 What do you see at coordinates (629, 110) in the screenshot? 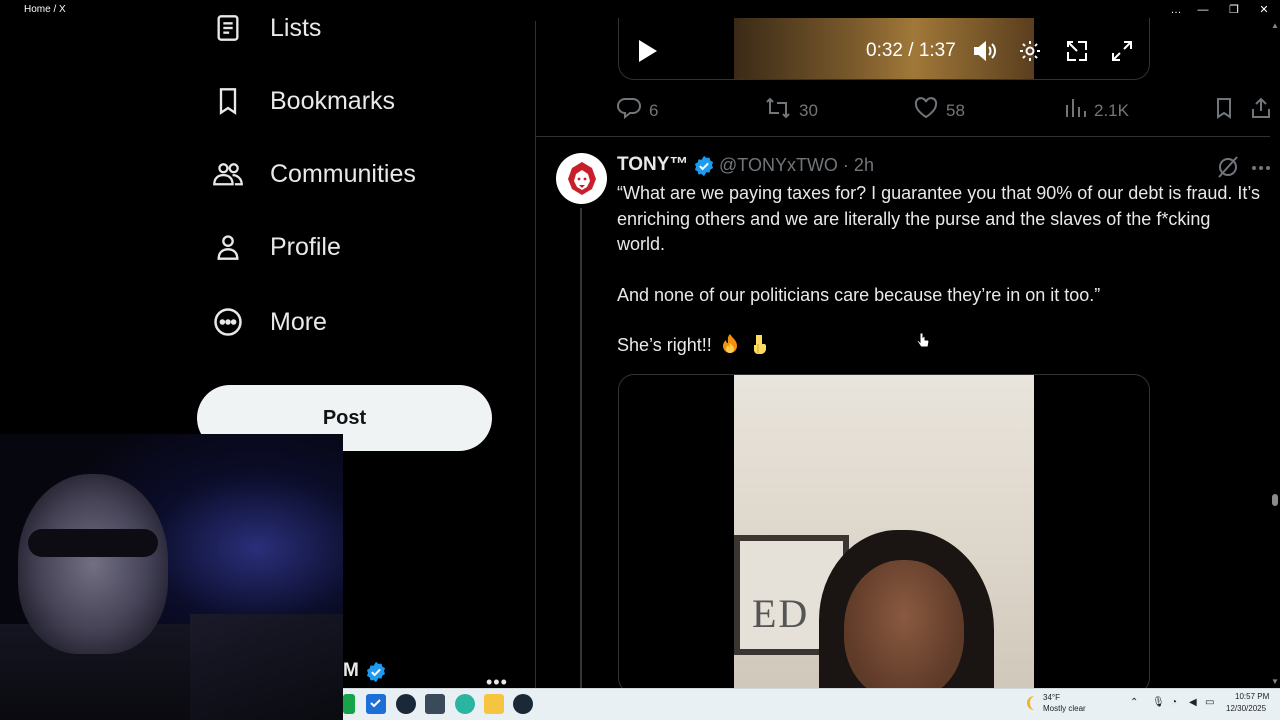
I see `reply-icon` at bounding box center [629, 110].